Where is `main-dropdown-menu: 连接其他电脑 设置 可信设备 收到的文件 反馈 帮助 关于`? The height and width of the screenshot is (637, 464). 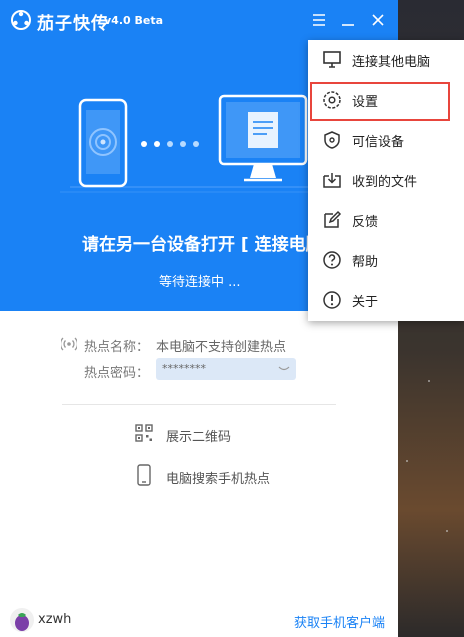 main-dropdown-menu: 连接其他电脑 设置 可信设备 收到的文件 反馈 帮助 关于 is located at coordinates (386, 180).